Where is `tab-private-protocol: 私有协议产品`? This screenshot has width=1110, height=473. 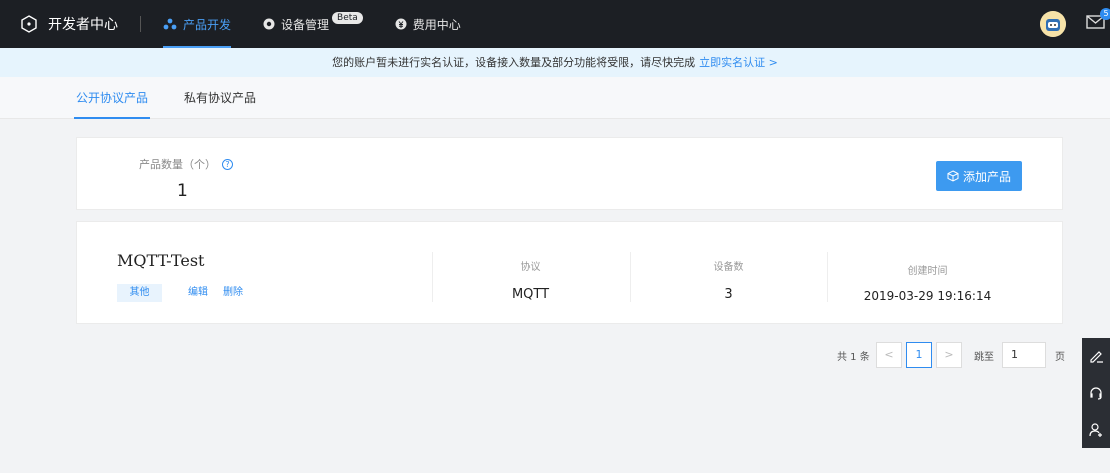
tab-private-protocol: 私有协议产品 is located at coordinates (220, 98).